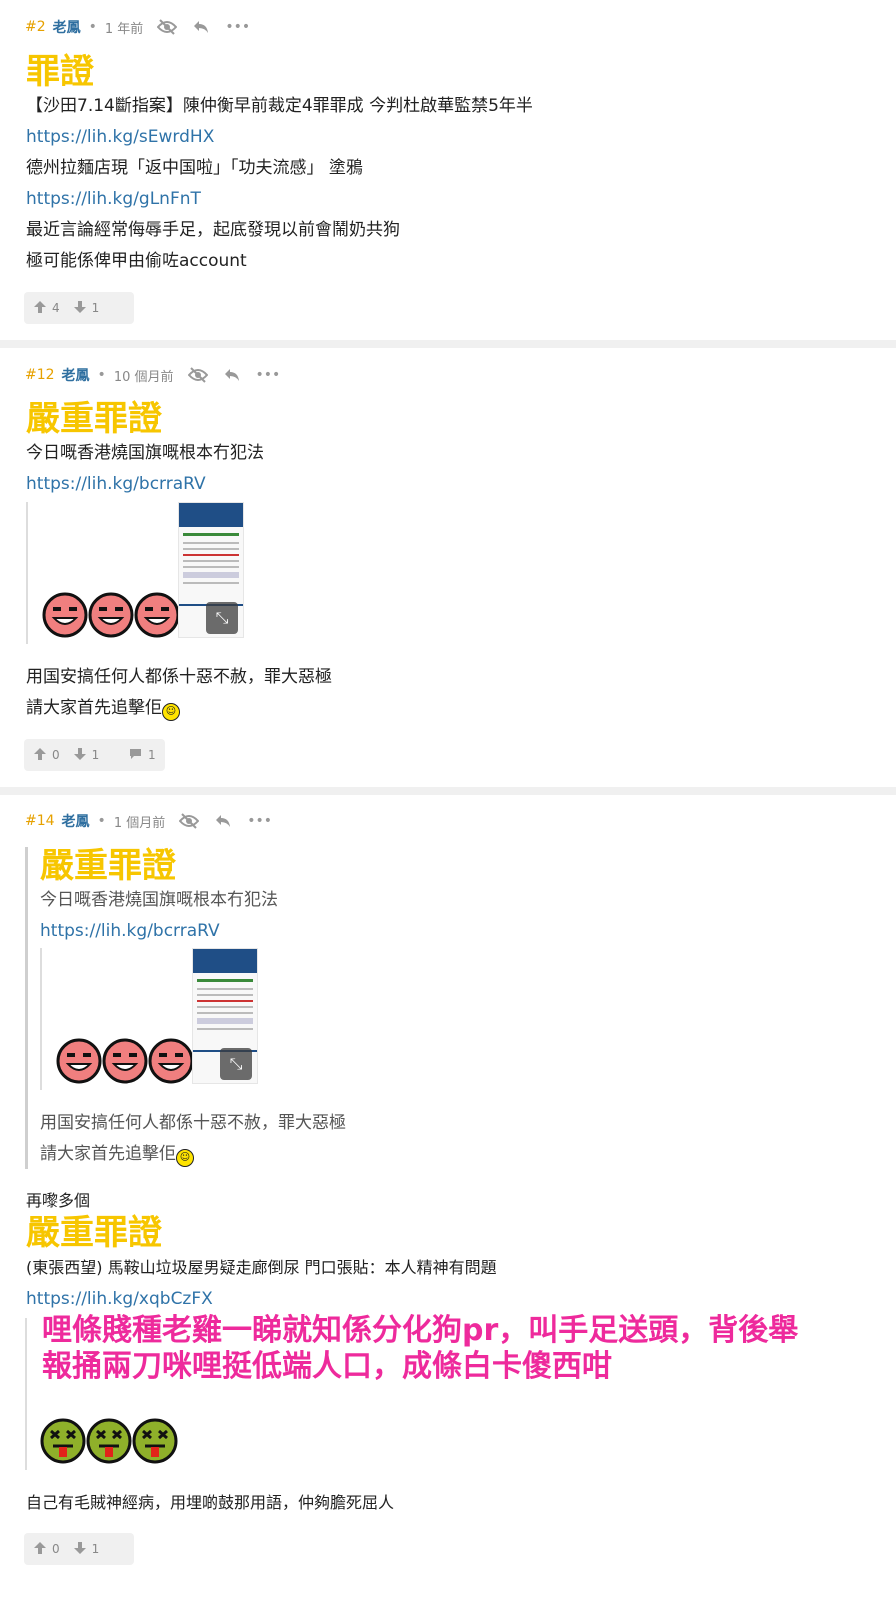  What do you see at coordinates (120, 137) in the screenshot?
I see `post-link: https://lih.kg/sEwrdHX` at bounding box center [120, 137].